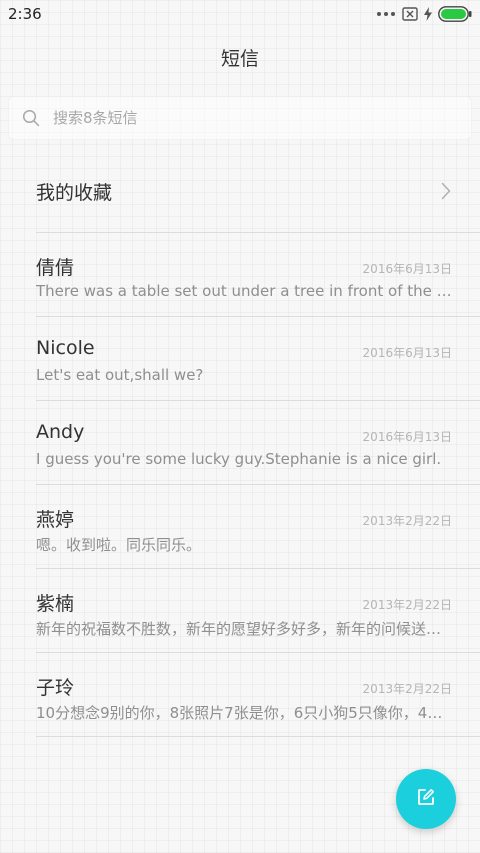 This screenshot has height=853, width=480. What do you see at coordinates (239, 59) in the screenshot?
I see `page-title: 短信` at bounding box center [239, 59].